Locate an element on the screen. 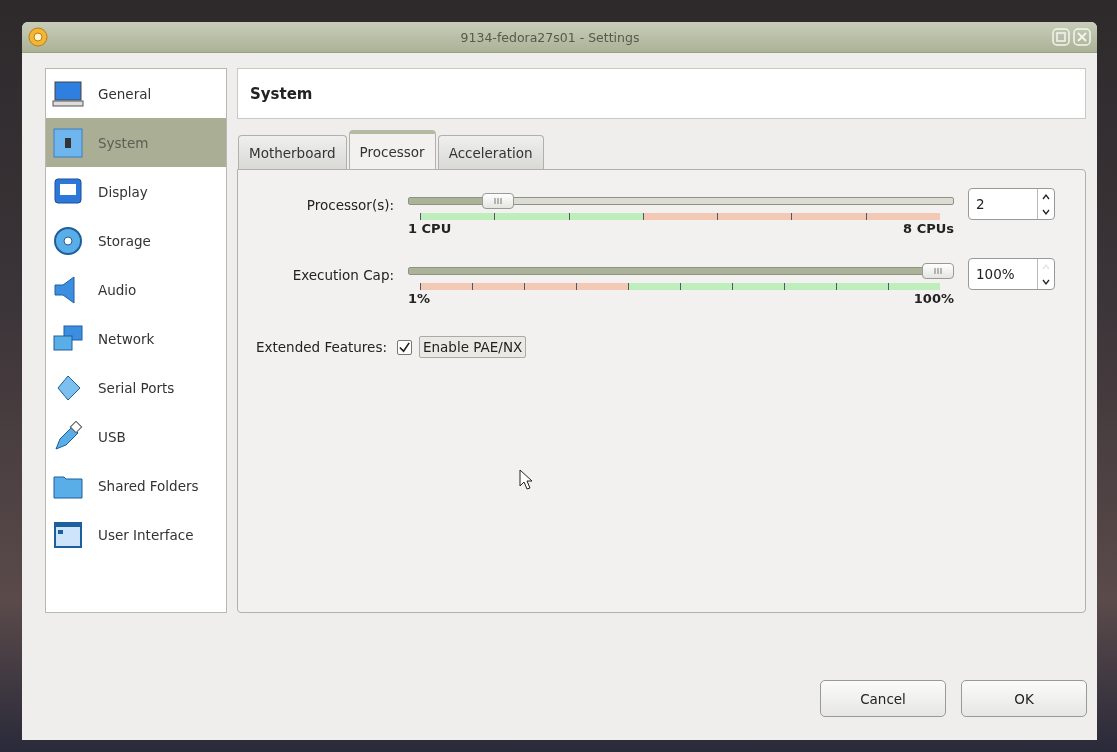 The width and height of the screenshot is (1117, 752). tab: Acceleration is located at coordinates (490, 152).